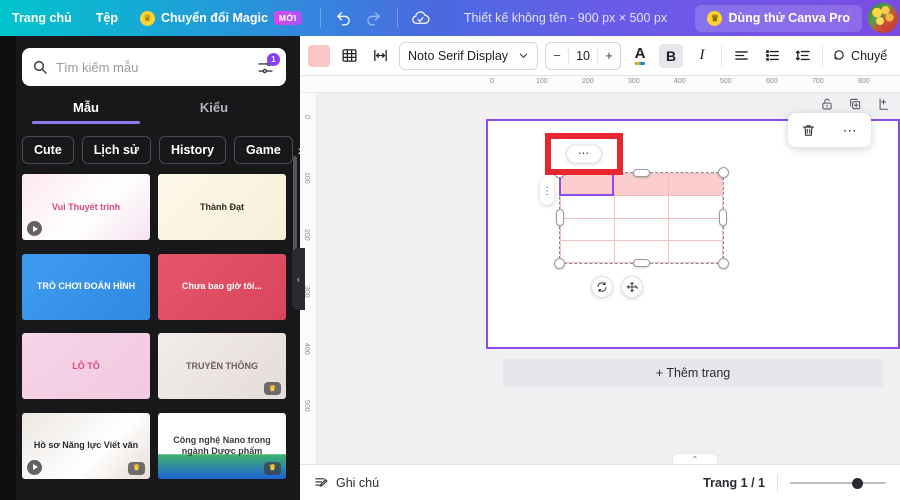 This screenshot has height=500, width=900. I want to click on effects-button: Chuyể, so click(858, 56).